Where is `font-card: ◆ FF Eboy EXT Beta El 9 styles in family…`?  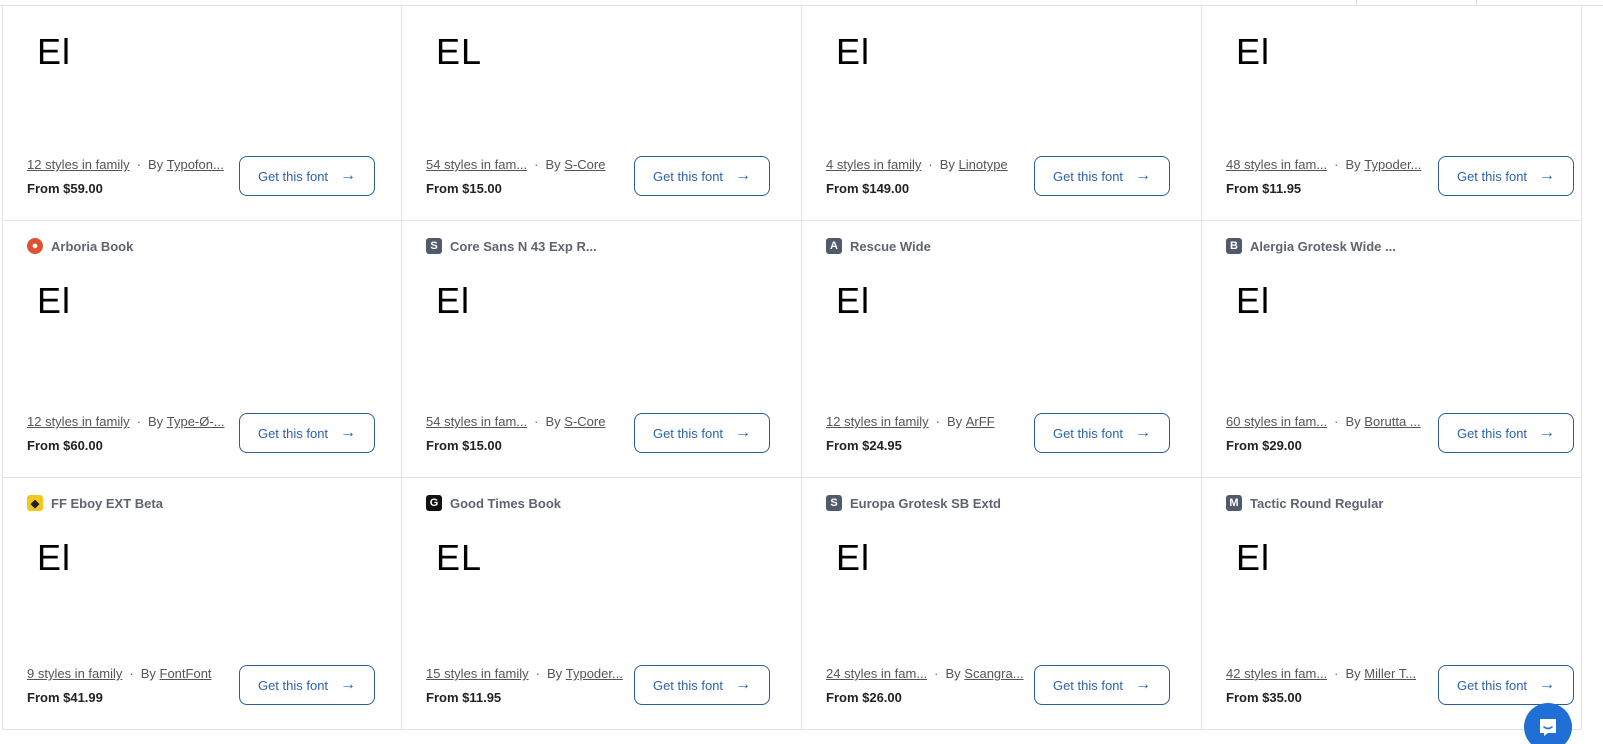
font-card: ◆ FF Eboy EXT Beta El 9 styles in family… is located at coordinates (202, 604).